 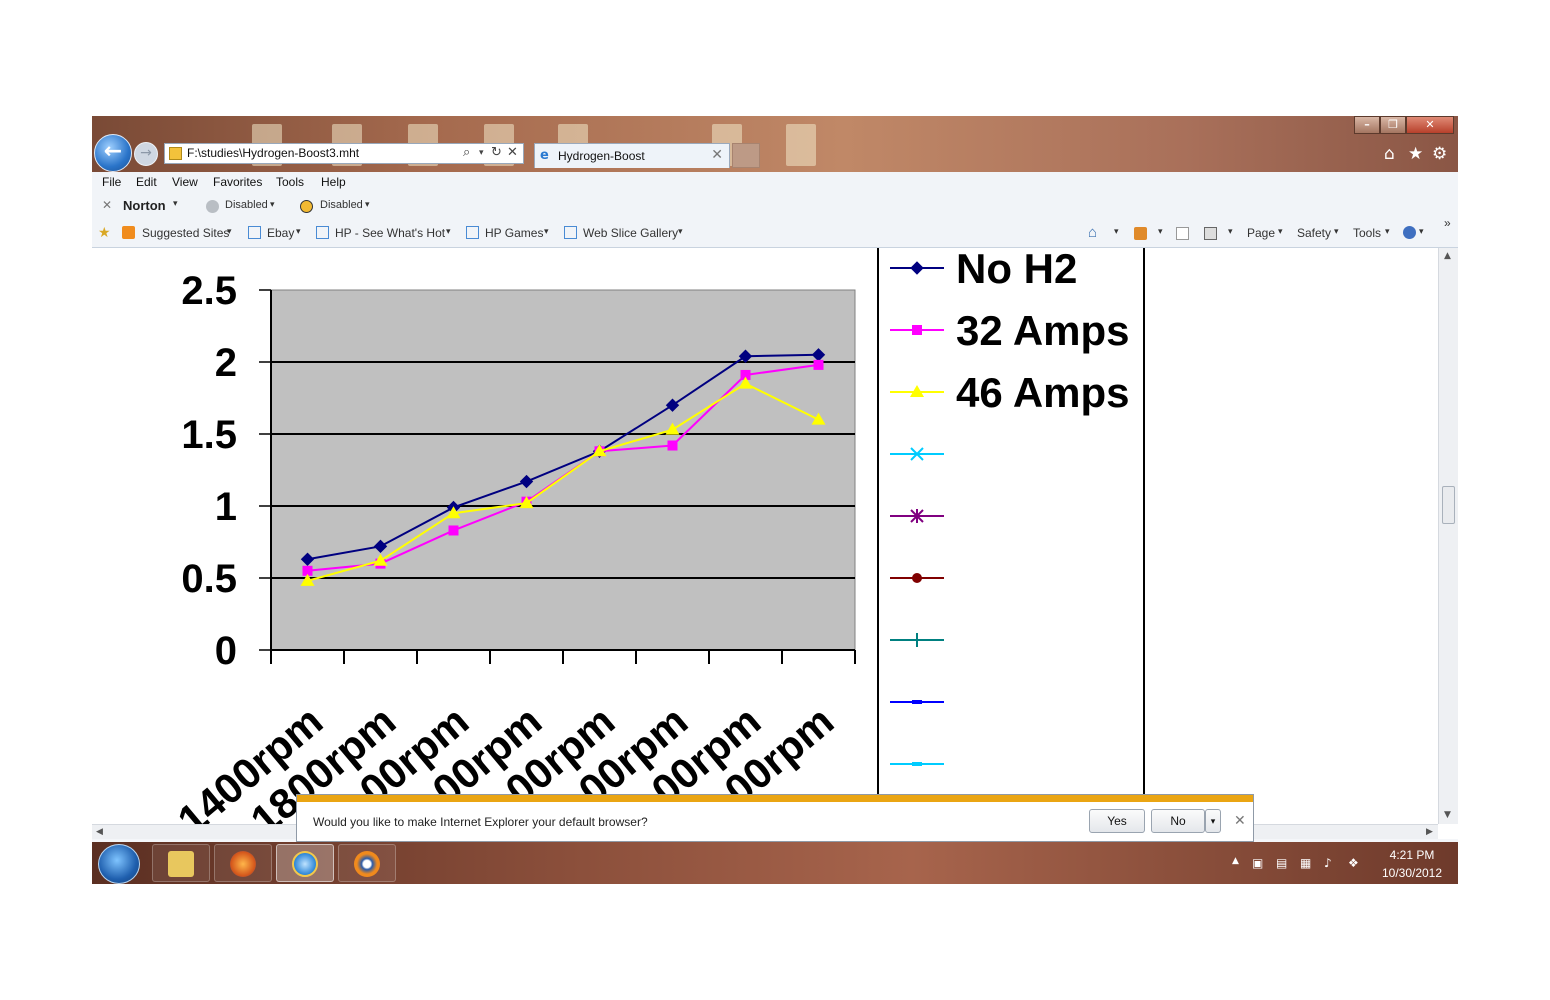 I want to click on y-tick-label: 0.5, so click(x=209, y=579).